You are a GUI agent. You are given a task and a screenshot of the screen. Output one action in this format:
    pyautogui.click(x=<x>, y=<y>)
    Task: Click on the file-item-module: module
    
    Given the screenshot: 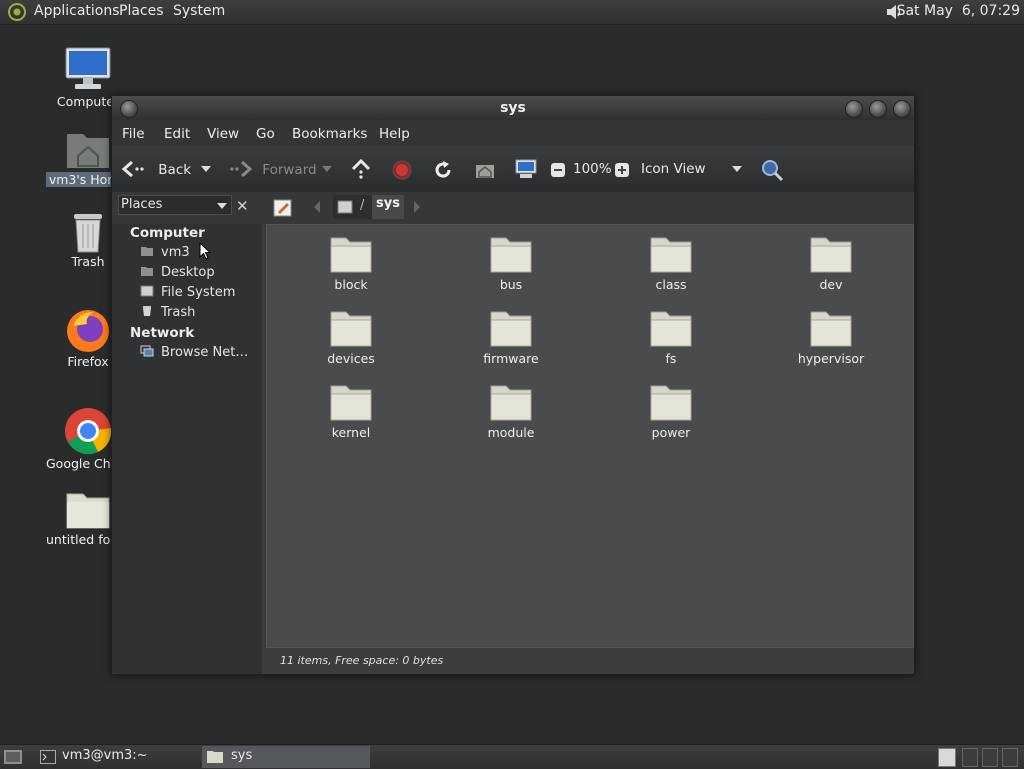 What is the action you would take?
    pyautogui.click(x=511, y=411)
    